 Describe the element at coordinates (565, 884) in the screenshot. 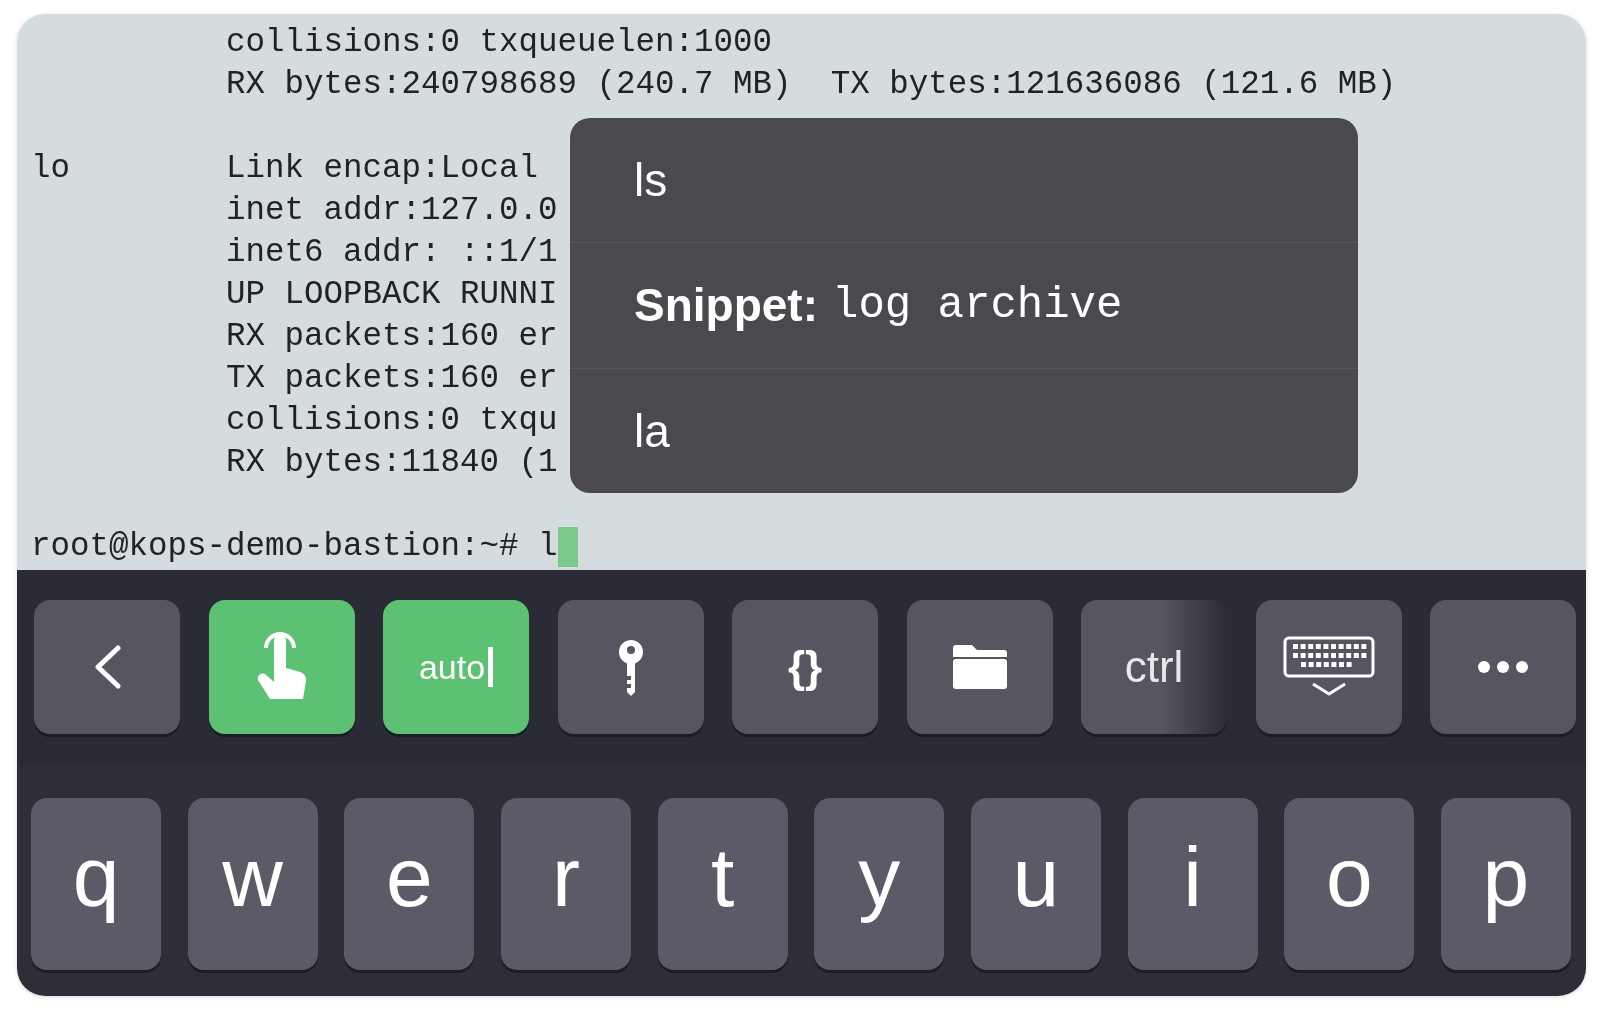

I see `keyboard-key: r` at that location.